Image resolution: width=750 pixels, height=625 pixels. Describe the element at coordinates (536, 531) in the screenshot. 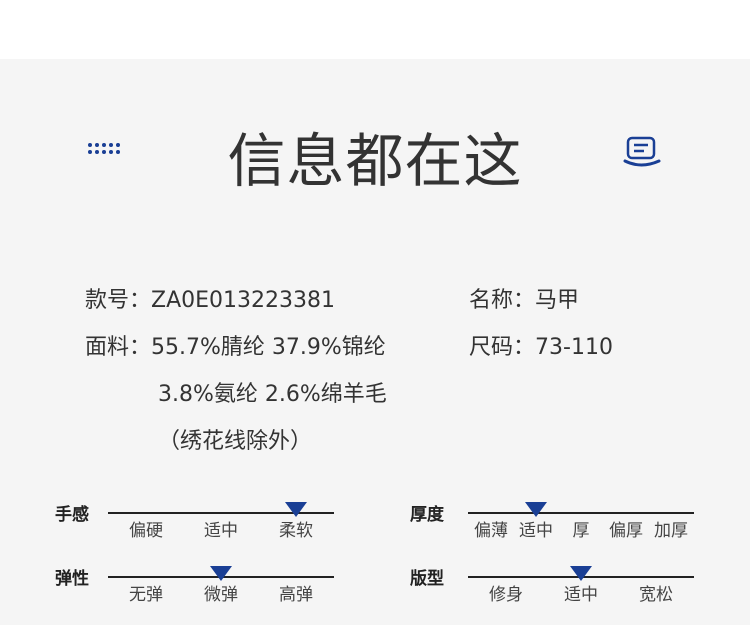

I see `thickness-option: 适中` at that location.